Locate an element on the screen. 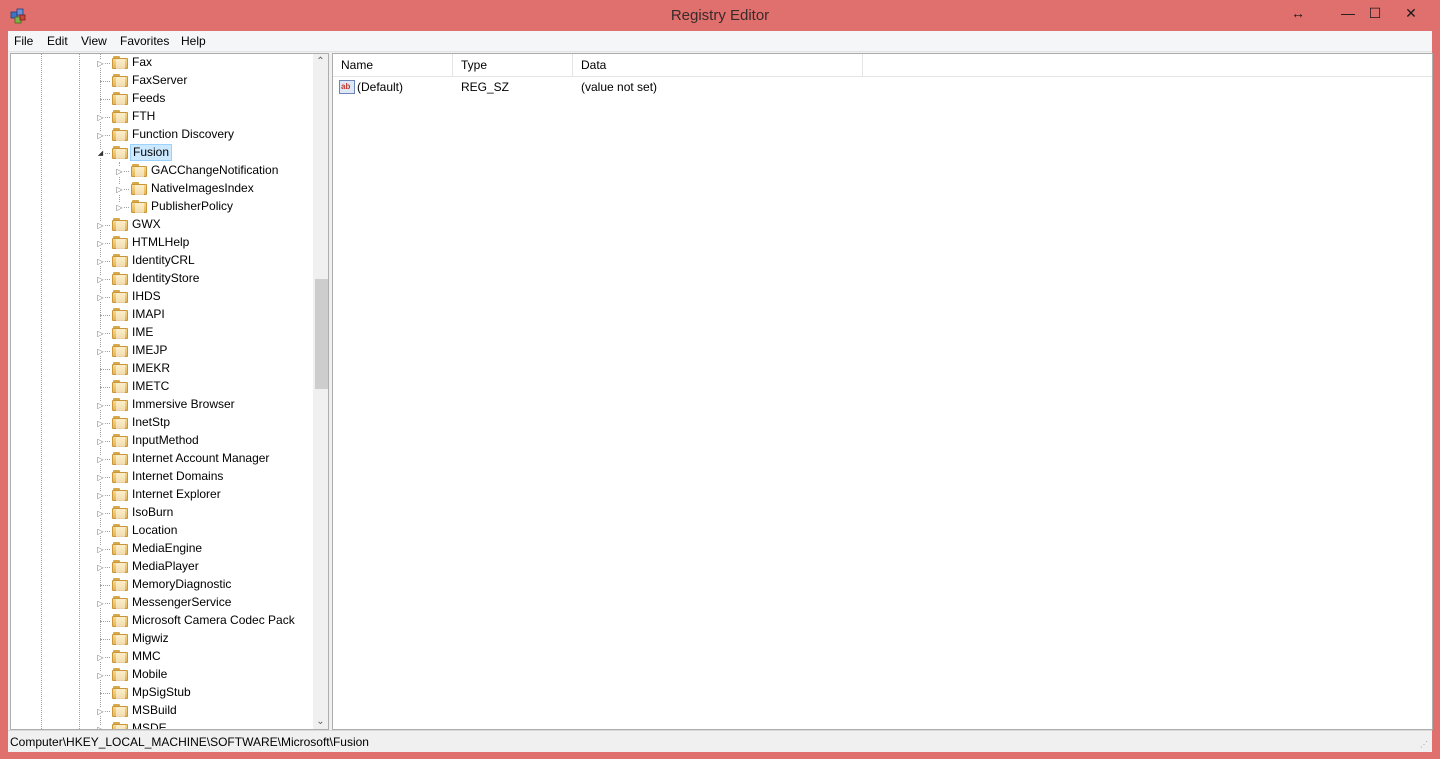 This screenshot has height=759, width=1440. tree-item-label: FaxServer is located at coordinates (159, 80).